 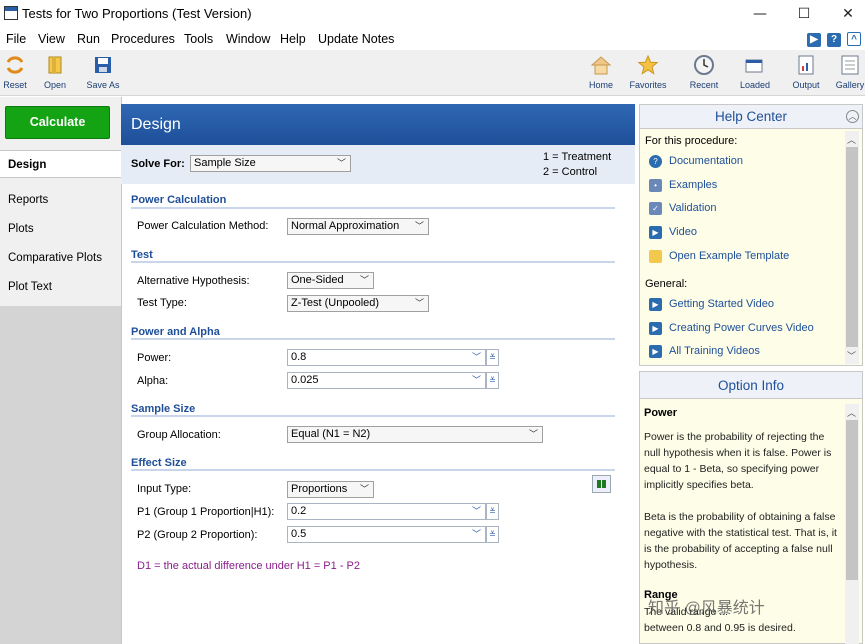 I want to click on template-icon, so click(x=655, y=256).